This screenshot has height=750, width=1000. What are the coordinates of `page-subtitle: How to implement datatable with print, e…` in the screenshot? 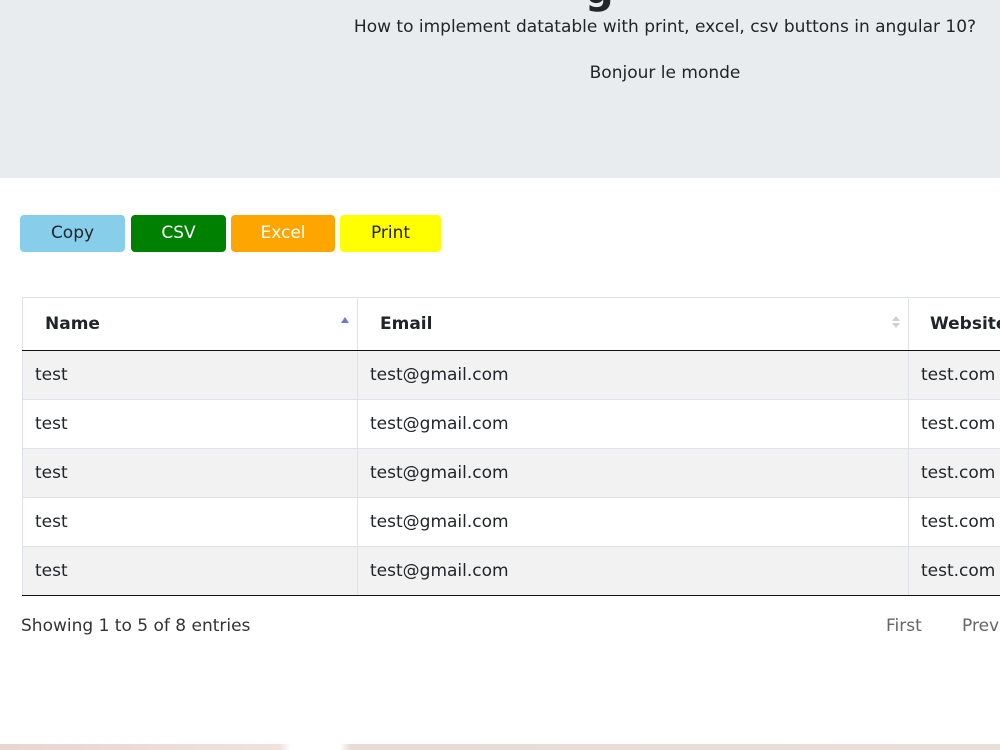 It's located at (665, 27).